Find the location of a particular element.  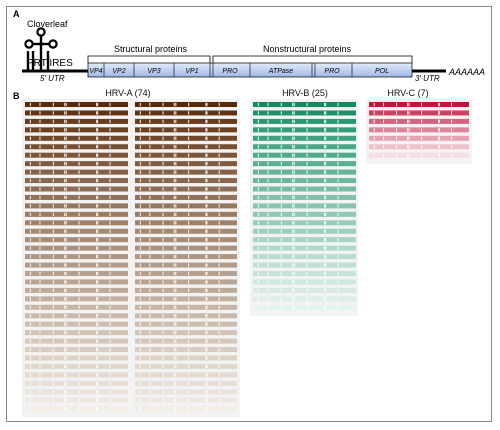

group-hrv-b: HRV-B (25) is located at coordinates (304, 202).